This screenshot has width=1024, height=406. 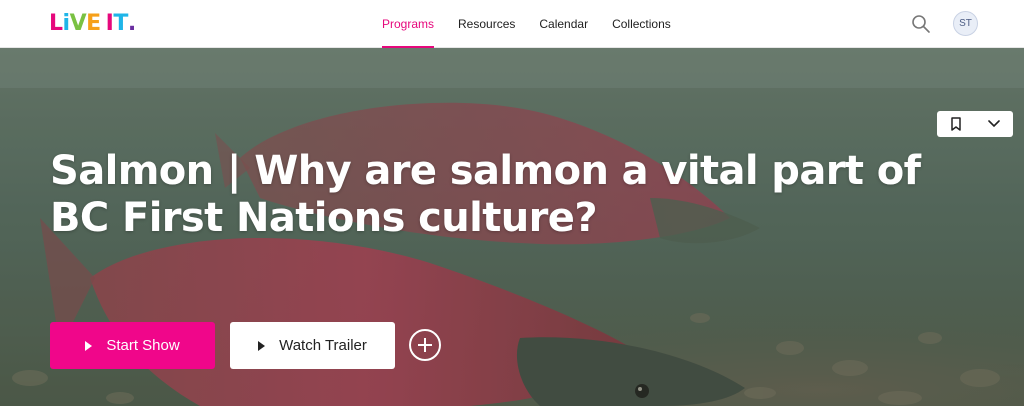 What do you see at coordinates (78, 23) in the screenshot?
I see `logo-letter: V` at bounding box center [78, 23].